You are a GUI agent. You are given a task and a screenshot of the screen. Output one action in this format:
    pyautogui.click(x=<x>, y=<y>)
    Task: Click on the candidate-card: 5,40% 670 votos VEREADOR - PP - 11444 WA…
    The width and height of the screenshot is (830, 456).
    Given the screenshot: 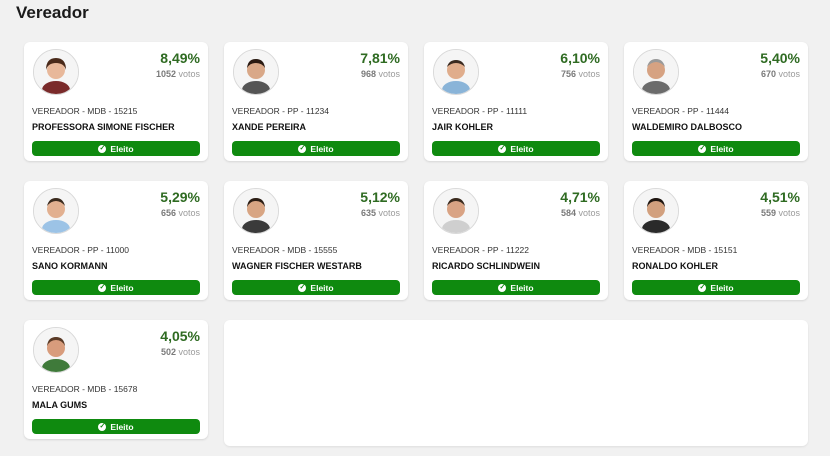 What is the action you would take?
    pyautogui.click(x=716, y=101)
    